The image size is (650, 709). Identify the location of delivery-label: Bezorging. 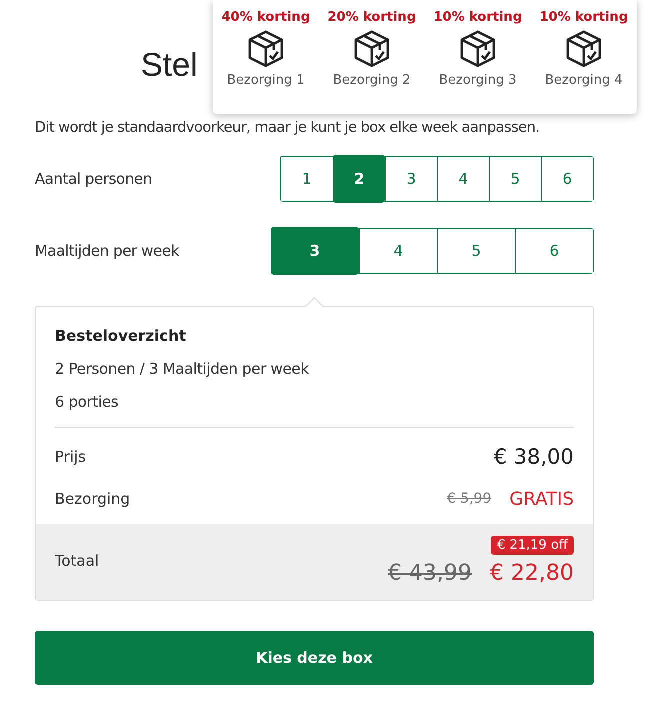
(92, 499).